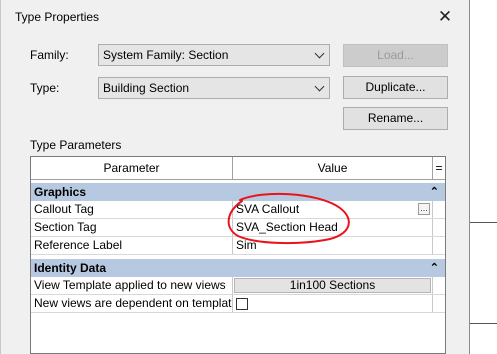 Image resolution: width=497 pixels, height=354 pixels. I want to click on type-parameters-heading: Type Parameters, so click(76, 145).